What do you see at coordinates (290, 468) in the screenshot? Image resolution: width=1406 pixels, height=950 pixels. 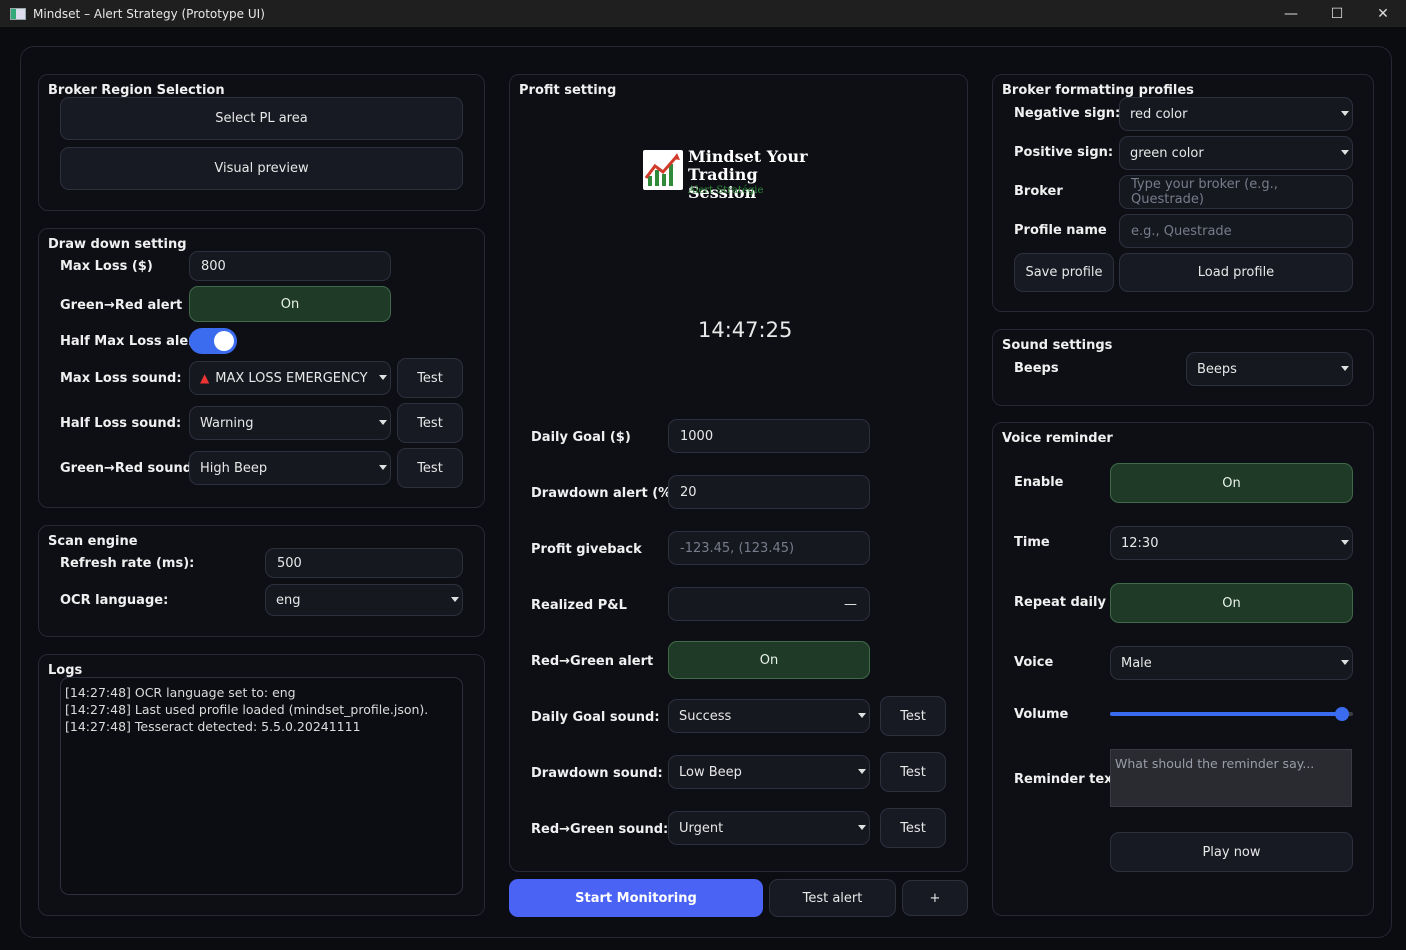 I see `green-red-sound-select: High Beep` at bounding box center [290, 468].